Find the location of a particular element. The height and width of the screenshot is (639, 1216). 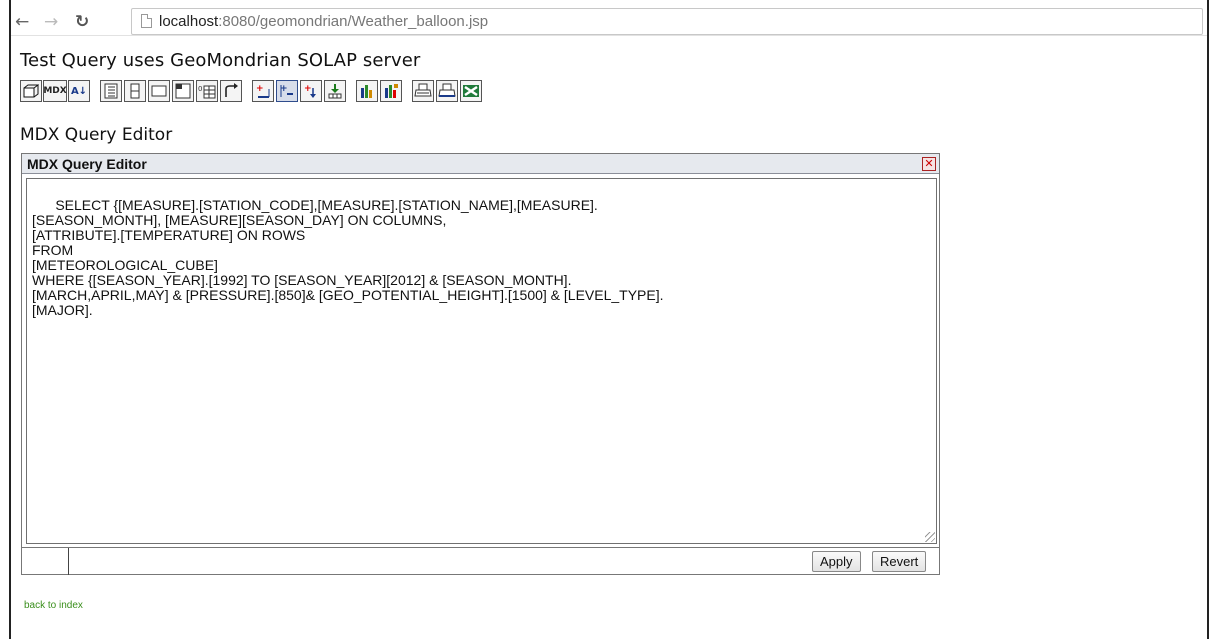

properties-icon is located at coordinates (183, 91).